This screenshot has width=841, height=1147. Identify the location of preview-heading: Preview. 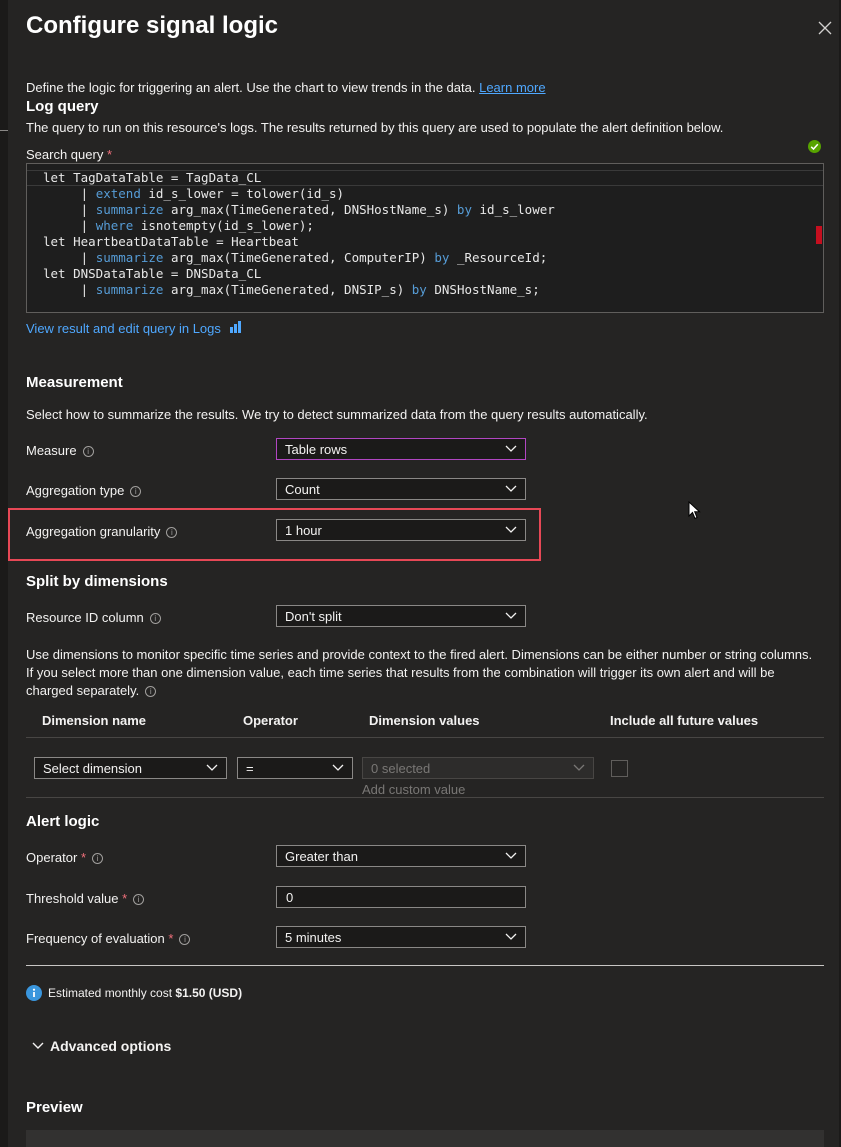
(54, 1107).